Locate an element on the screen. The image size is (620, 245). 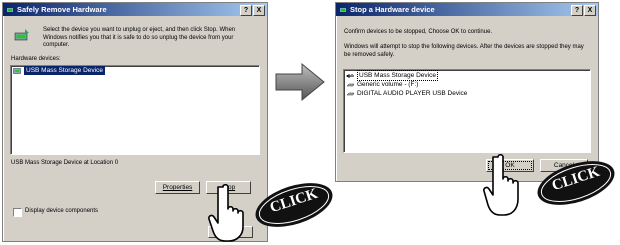
device-location-text: USB Mass Storage Device at Location 0 is located at coordinates (65, 163).